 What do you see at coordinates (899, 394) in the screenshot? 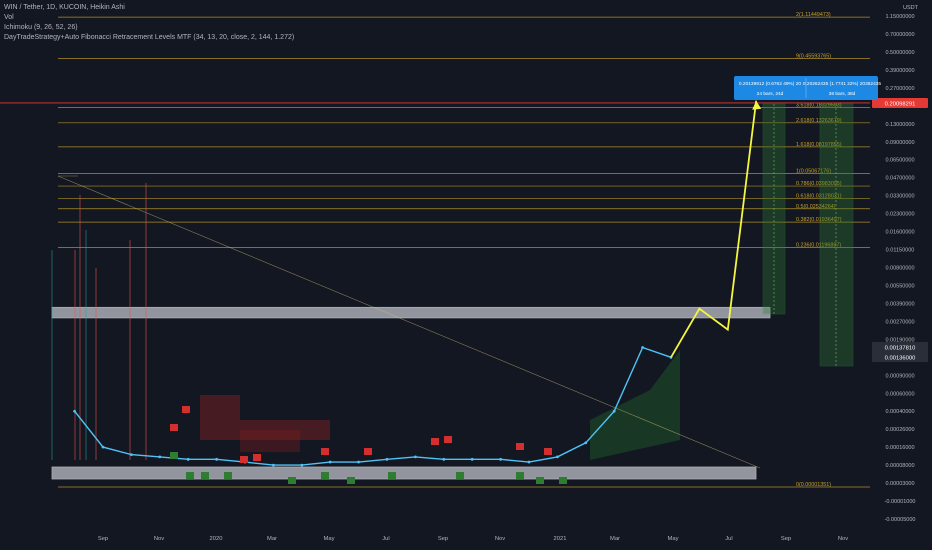
I see `y-tick-label: 0.00060000` at bounding box center [899, 394].